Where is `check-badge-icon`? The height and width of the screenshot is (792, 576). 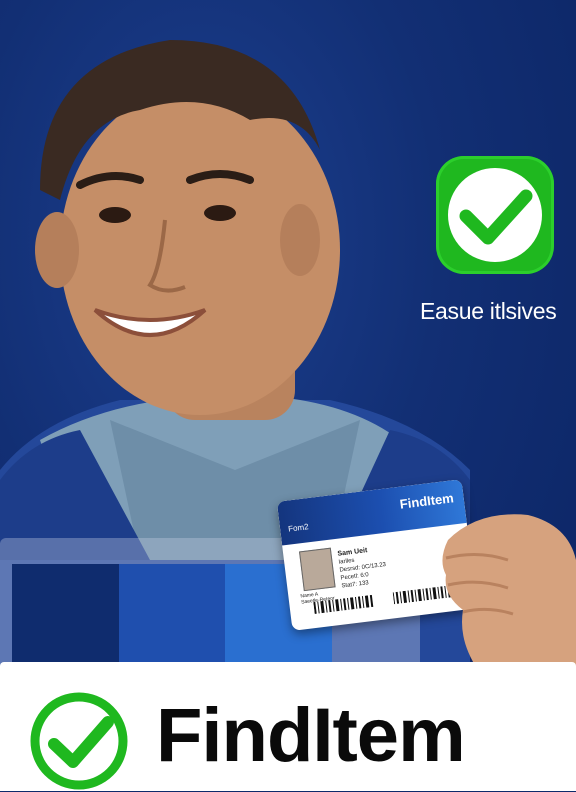 check-badge-icon is located at coordinates (495, 215).